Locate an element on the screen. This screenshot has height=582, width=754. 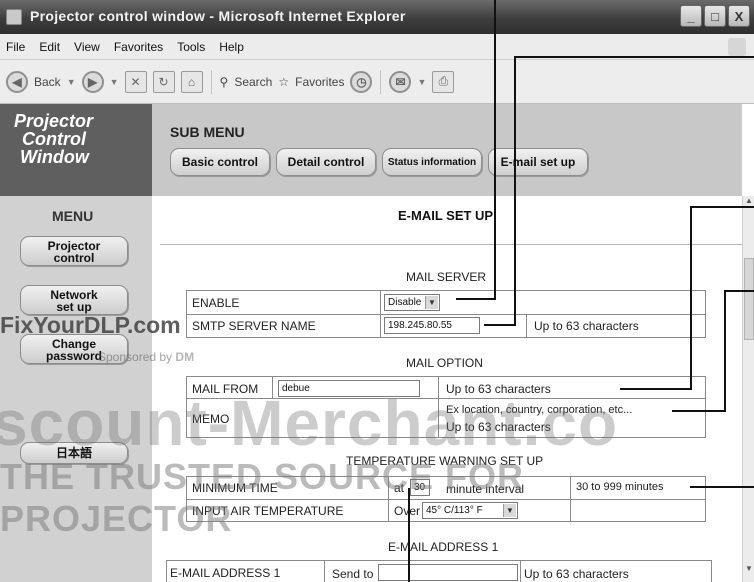
refresh-icon: ↻ is located at coordinates (163, 81).